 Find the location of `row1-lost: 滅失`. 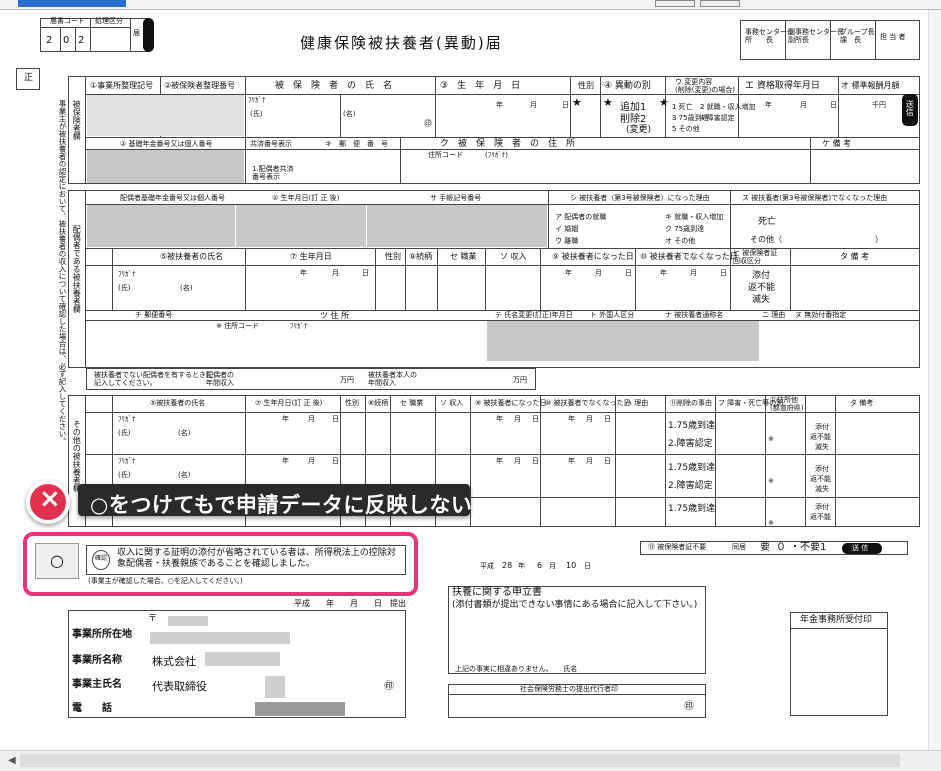

row1-lost: 滅失 is located at coordinates (822, 447).